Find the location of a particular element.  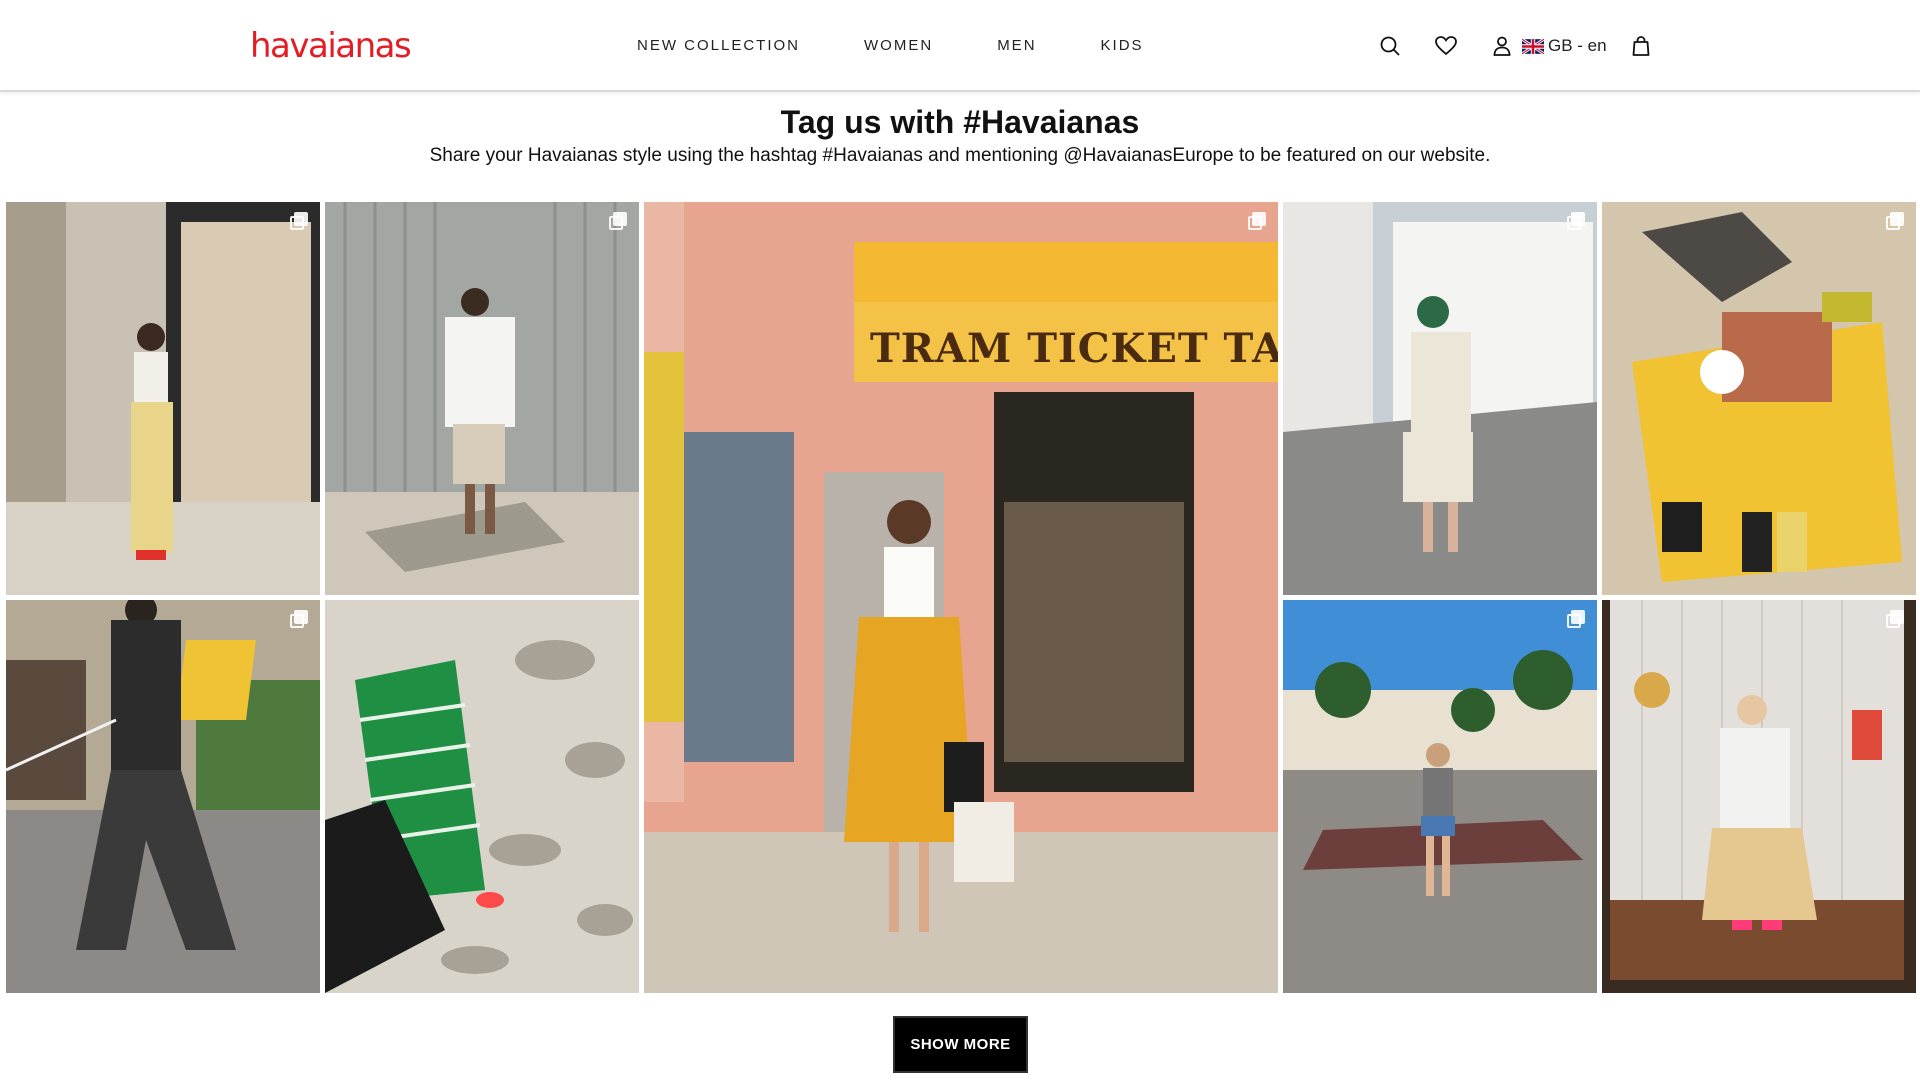

photo-green-striped-top is located at coordinates (482, 796).